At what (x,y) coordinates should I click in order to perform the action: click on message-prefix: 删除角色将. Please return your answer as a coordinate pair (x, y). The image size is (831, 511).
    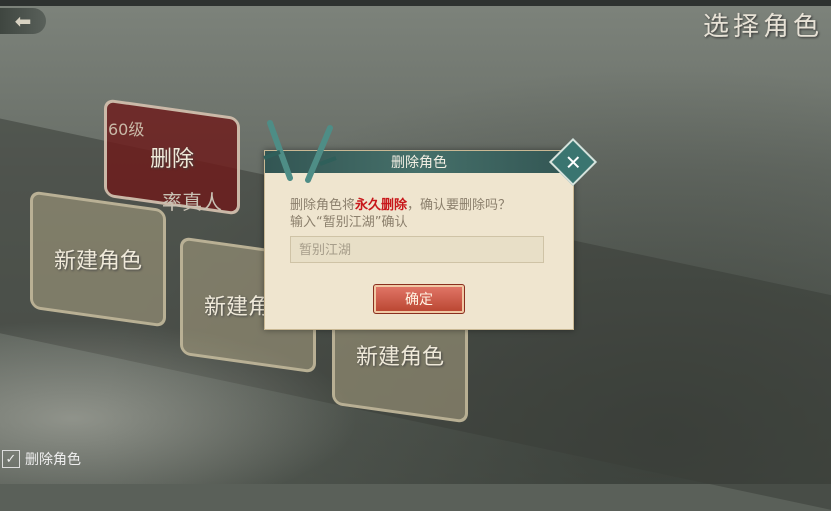
    Looking at the image, I should click on (323, 205).